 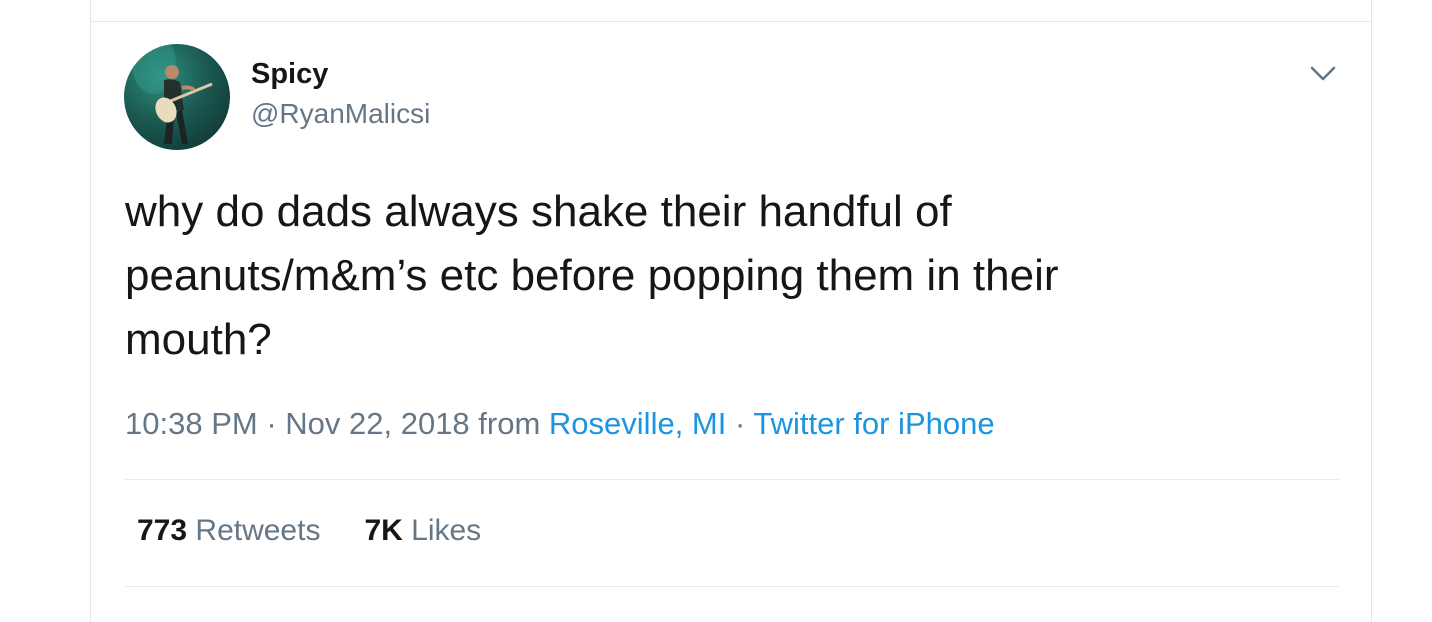 I want to click on tweet-stats: 773 Retweets 7K Likes, so click(x=309, y=531).